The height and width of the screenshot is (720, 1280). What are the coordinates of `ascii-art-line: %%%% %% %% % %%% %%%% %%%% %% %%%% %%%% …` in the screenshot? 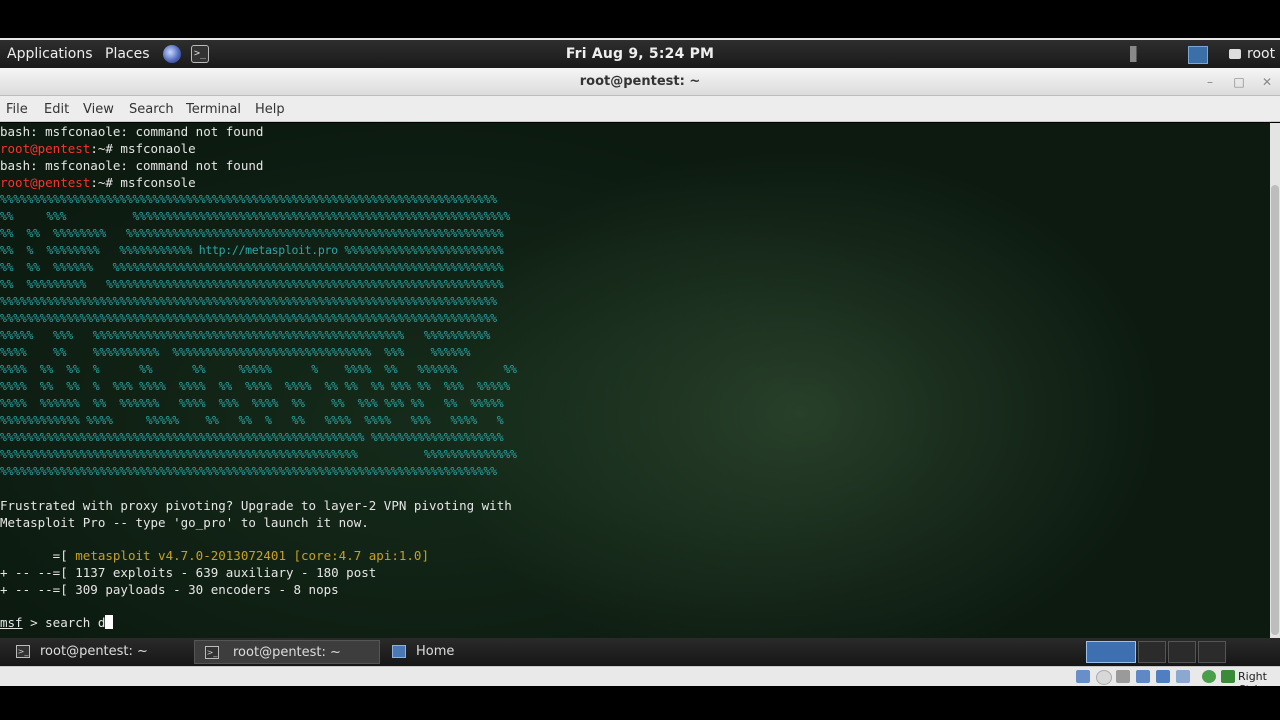 It's located at (255, 386).